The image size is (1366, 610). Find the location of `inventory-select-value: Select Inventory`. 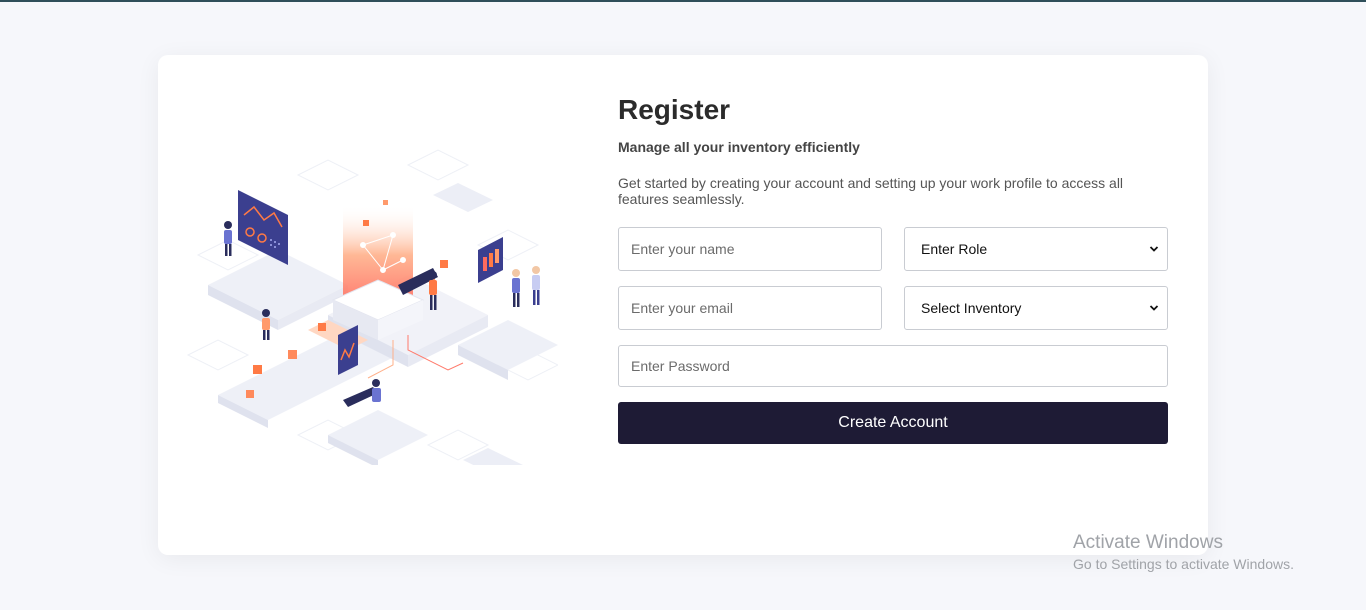

inventory-select-value: Select Inventory is located at coordinates (971, 308).